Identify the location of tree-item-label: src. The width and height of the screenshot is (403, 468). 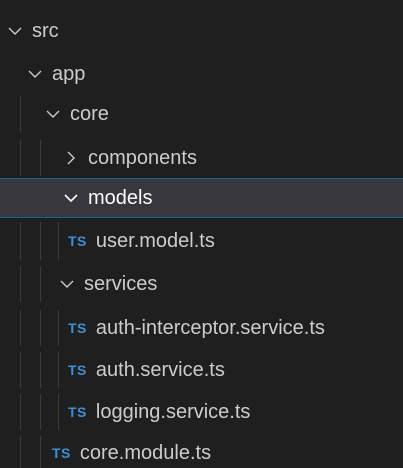
(45, 31).